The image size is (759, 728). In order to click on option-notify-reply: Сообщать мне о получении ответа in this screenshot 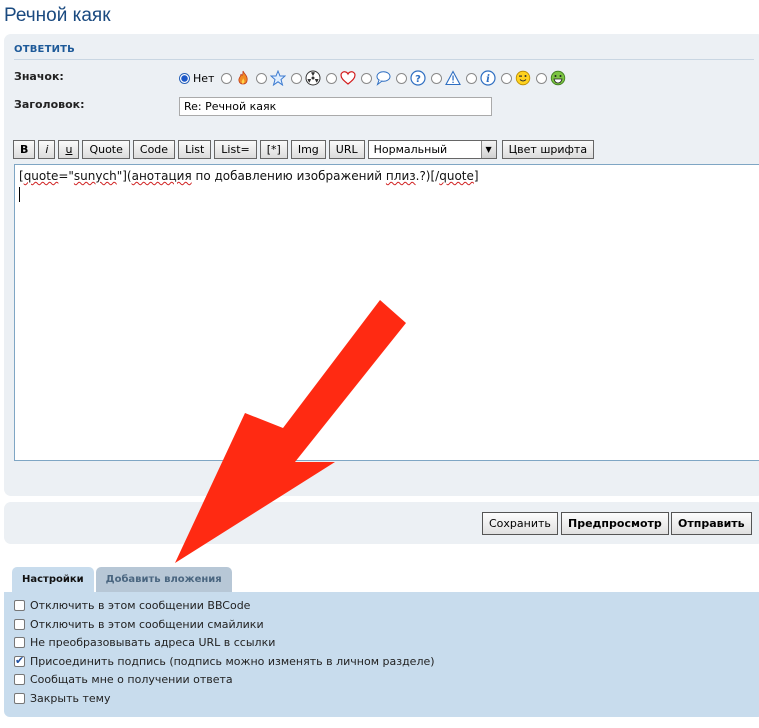, I will do `click(123, 679)`.